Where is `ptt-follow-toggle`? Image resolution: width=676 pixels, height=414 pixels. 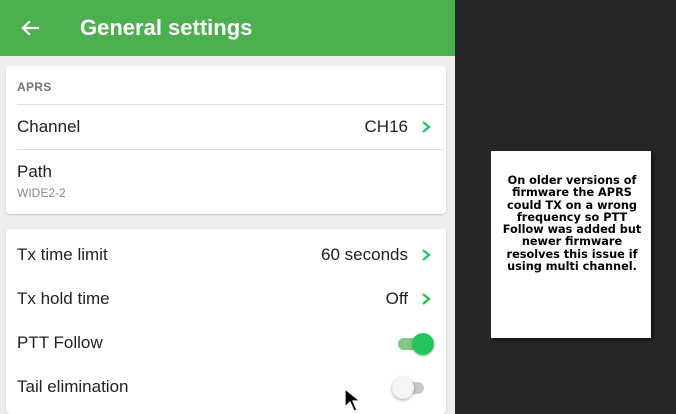
ptt-follow-toggle is located at coordinates (416, 344).